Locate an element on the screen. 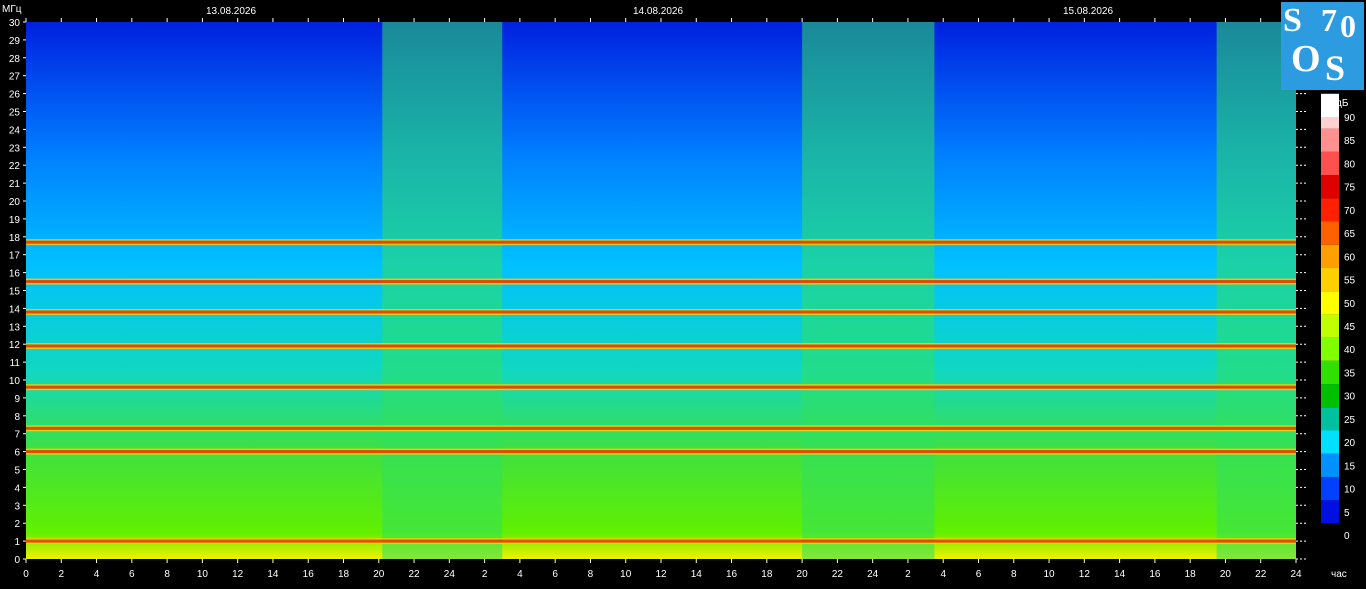 The height and width of the screenshot is (589, 1366). colorbar-tick-label: 25 is located at coordinates (1350, 420).